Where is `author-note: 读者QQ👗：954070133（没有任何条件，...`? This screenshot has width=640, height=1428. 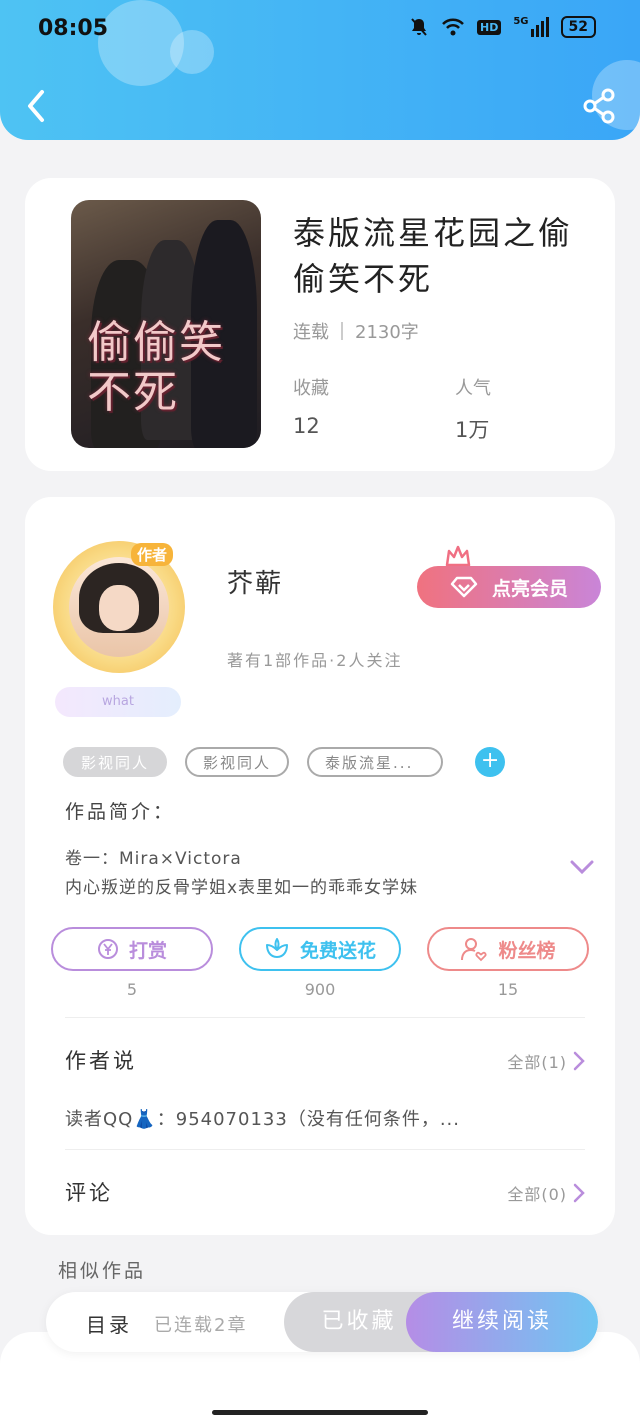
author-note: 读者QQ👗：954070133（没有任何条件，... is located at coordinates (262, 1118).